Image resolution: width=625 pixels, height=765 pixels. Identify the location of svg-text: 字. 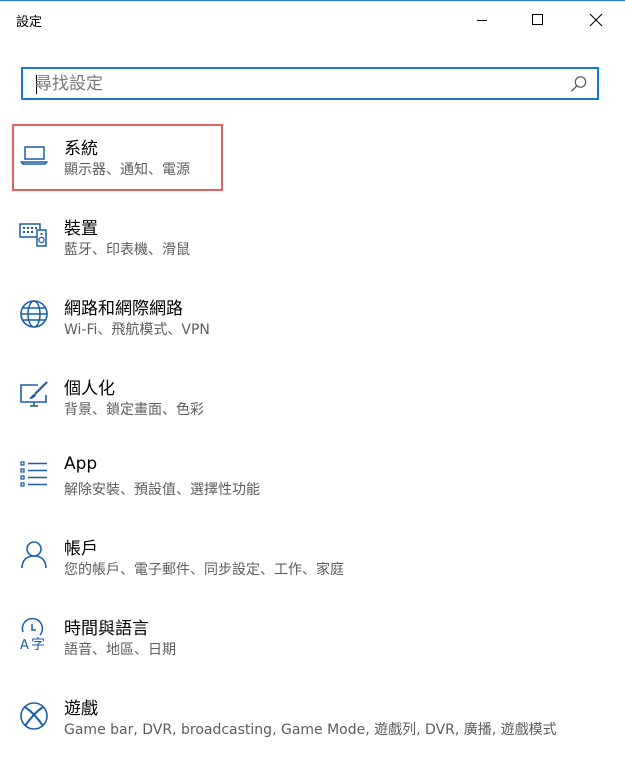
(38, 643).